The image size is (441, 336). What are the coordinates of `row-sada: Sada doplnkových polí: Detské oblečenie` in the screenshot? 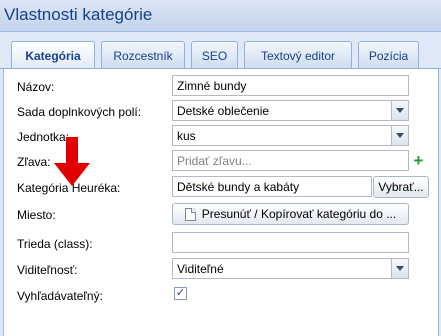 It's located at (222, 112).